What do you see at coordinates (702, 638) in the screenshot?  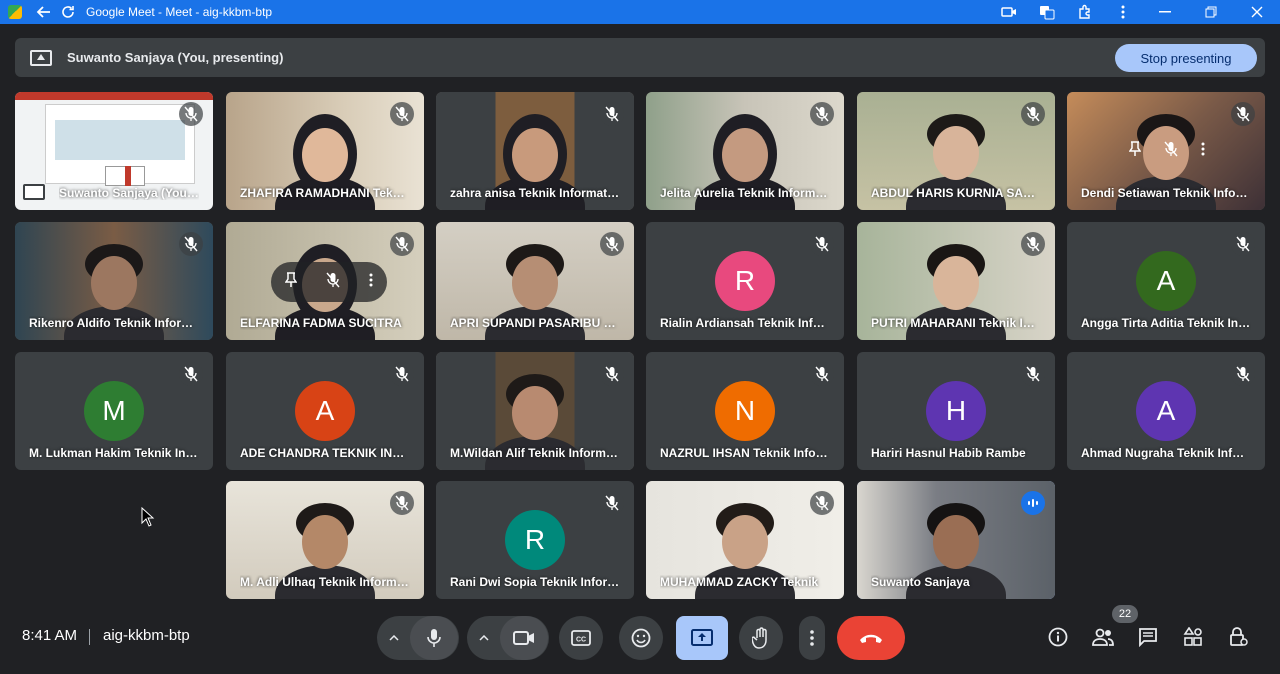 I see `present-now-button` at bounding box center [702, 638].